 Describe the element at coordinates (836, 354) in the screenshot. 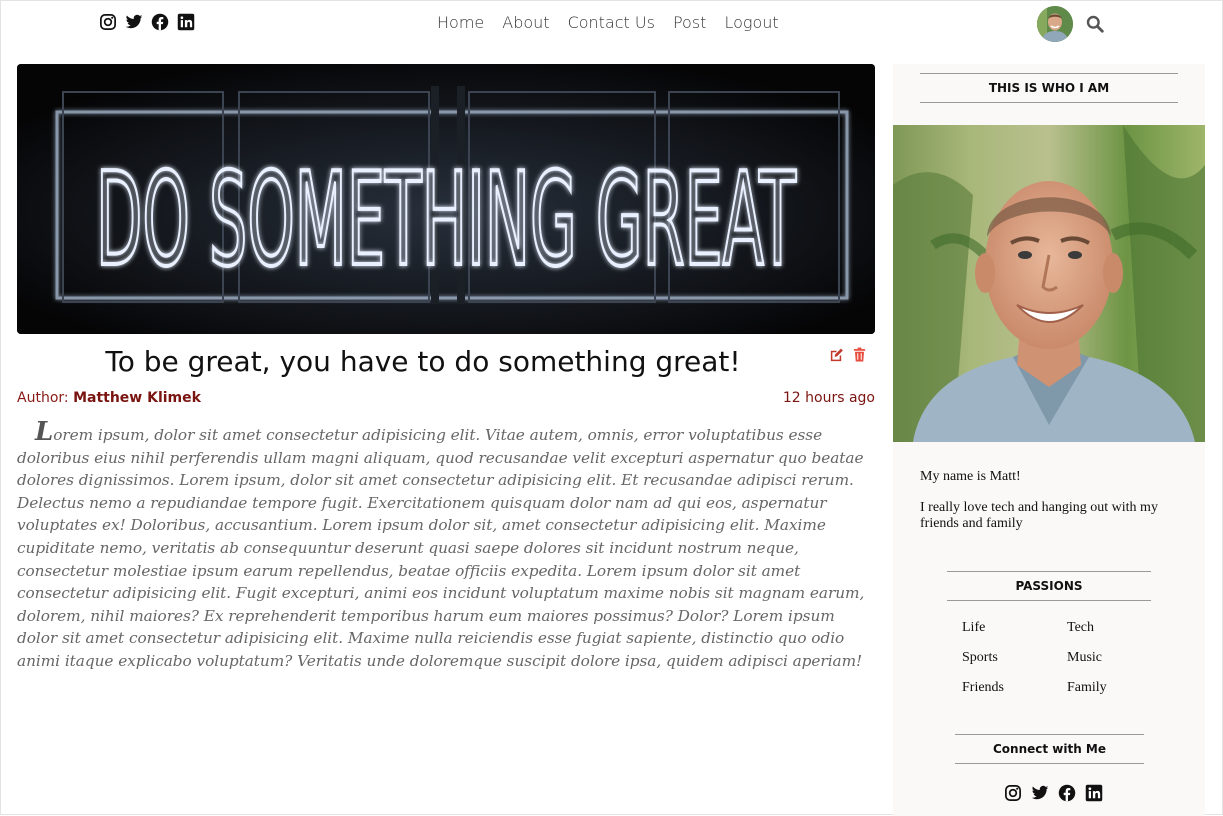

I see `edit-icon` at that location.